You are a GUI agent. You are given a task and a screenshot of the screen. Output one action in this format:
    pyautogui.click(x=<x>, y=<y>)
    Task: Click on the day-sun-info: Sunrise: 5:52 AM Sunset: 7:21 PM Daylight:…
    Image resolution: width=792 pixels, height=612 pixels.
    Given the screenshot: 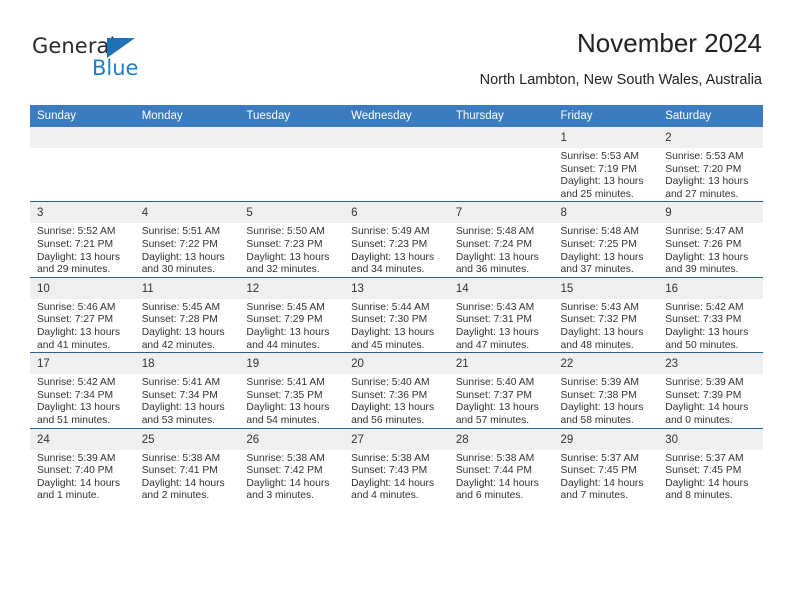 What is the action you would take?
    pyautogui.click(x=82, y=249)
    